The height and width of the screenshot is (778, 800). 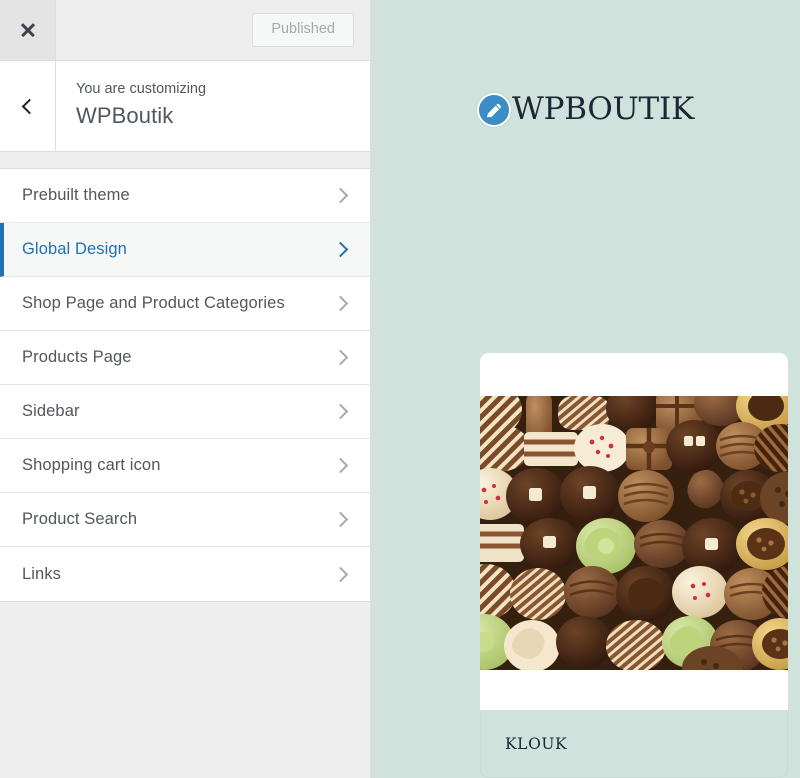 What do you see at coordinates (185, 160) in the screenshot?
I see `panel-spacer` at bounding box center [185, 160].